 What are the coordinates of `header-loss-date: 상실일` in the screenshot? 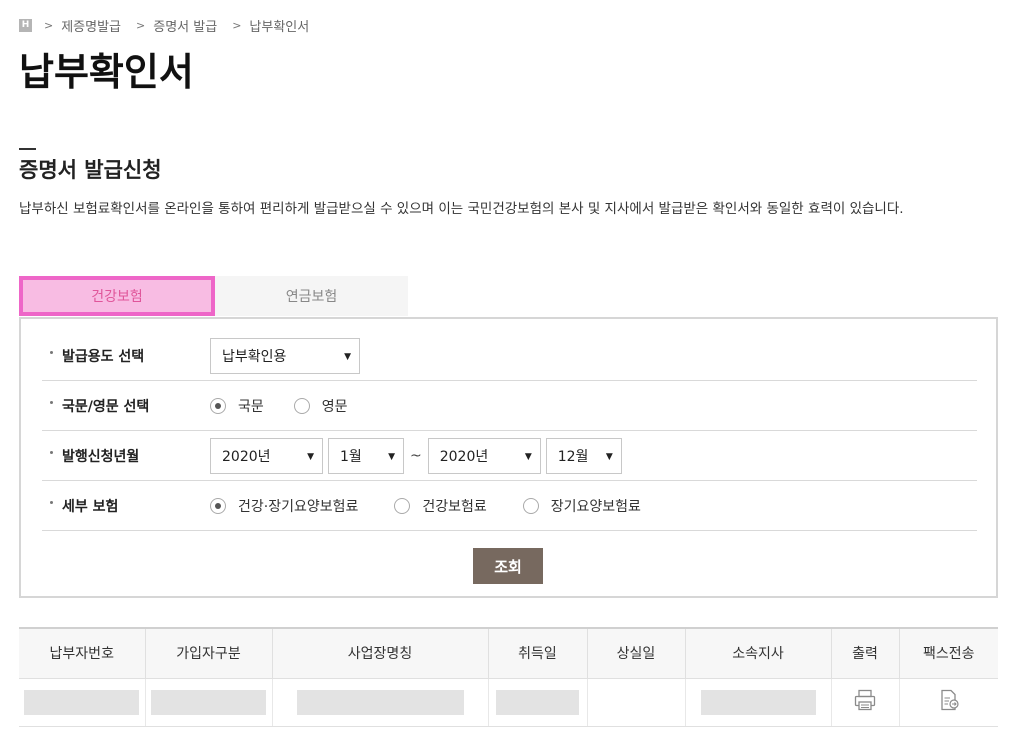 It's located at (636, 653).